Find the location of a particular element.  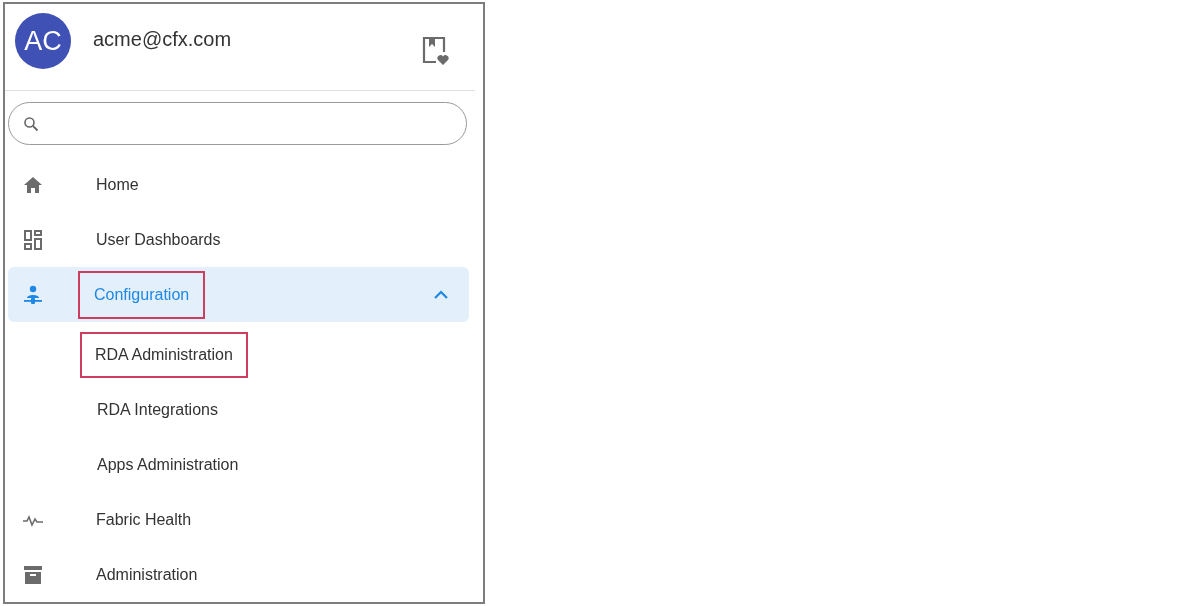

dashboards-icon is located at coordinates (33, 239).